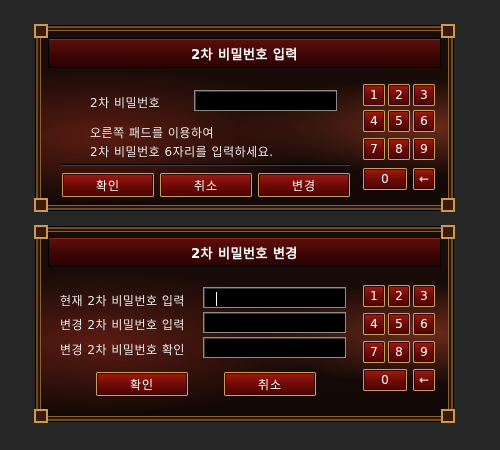  I want to click on dialog-title-bar: 2차 비밀번호 변경, so click(244, 252).